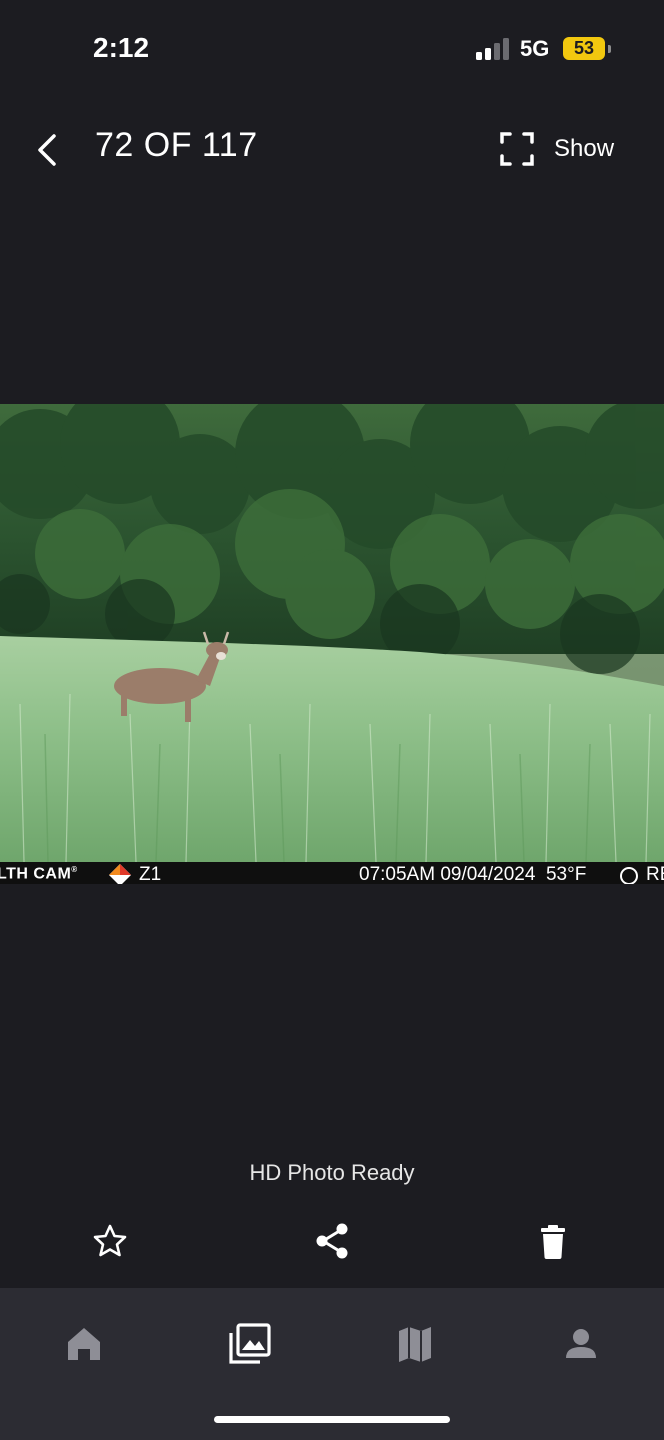 This screenshot has width=664, height=1440. Describe the element at coordinates (397, 874) in the screenshot. I see `photo-time: 07:05AM` at that location.